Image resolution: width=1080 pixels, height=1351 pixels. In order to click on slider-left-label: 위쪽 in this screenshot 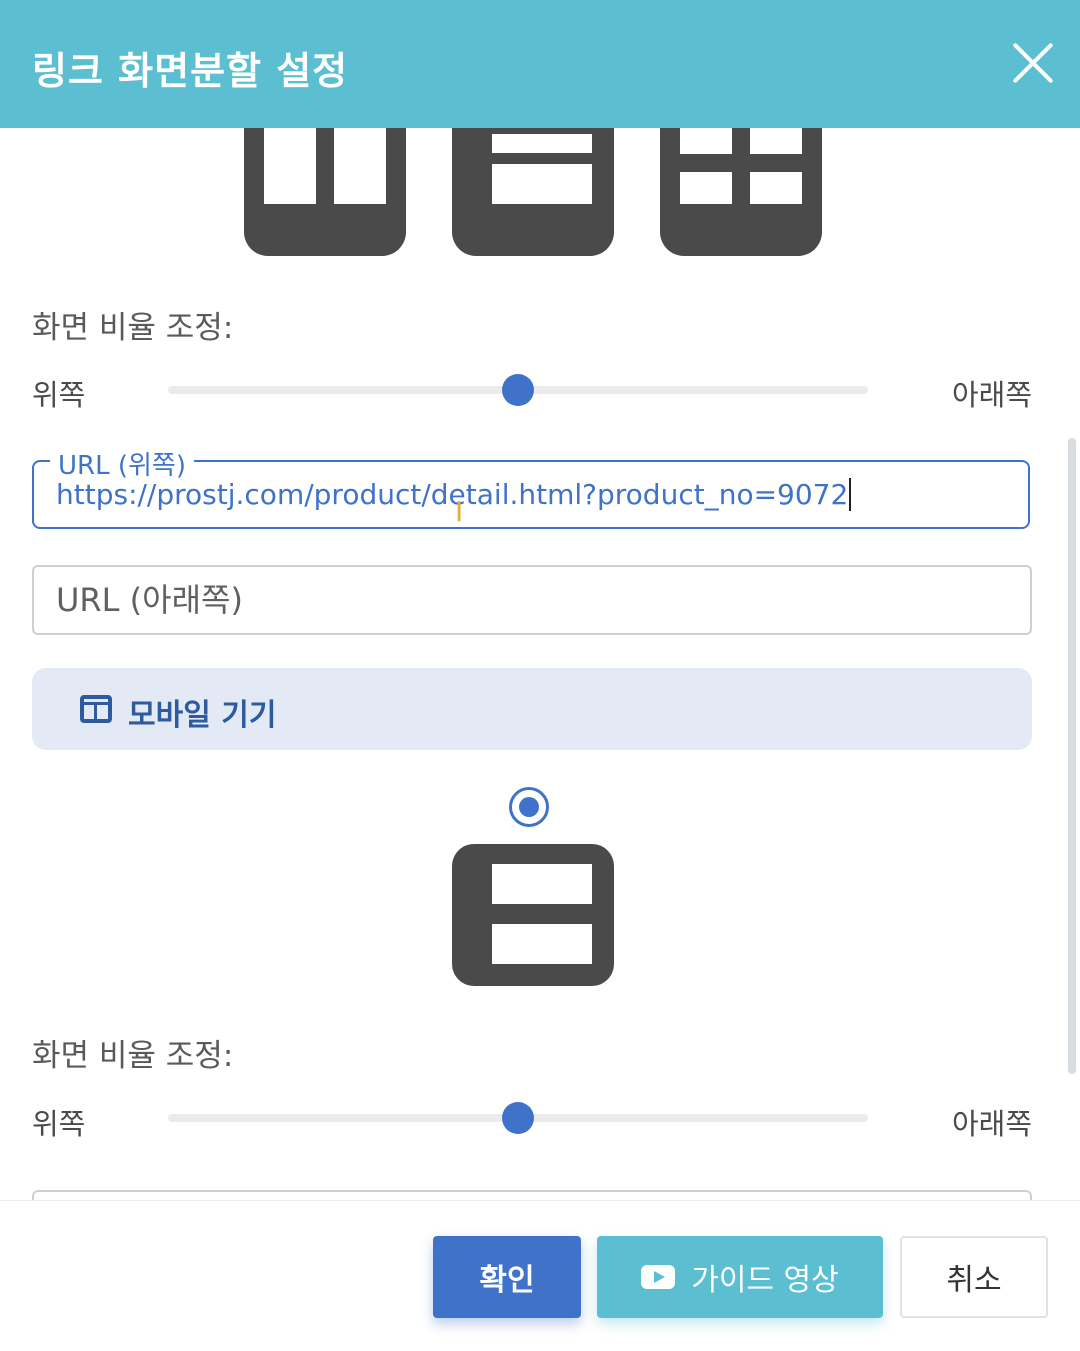, I will do `click(59, 395)`.